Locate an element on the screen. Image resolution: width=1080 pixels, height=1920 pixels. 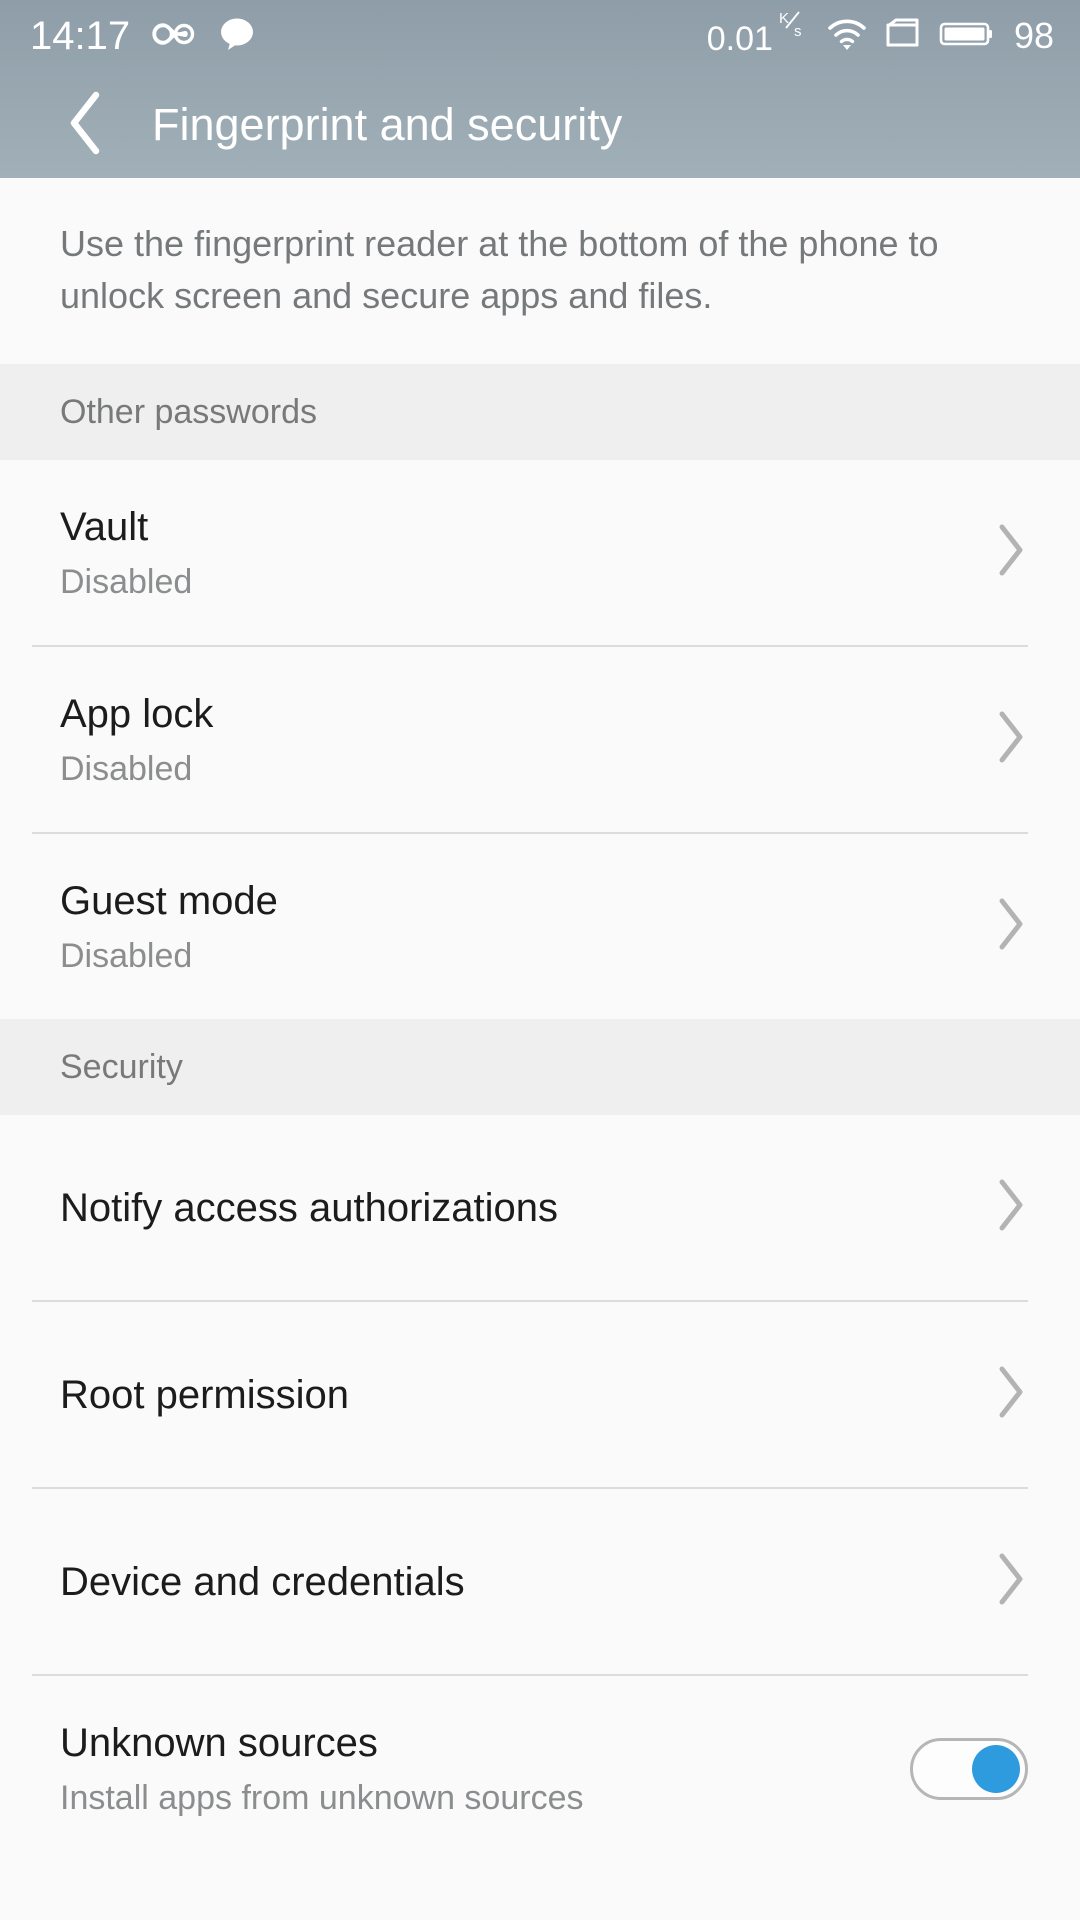
list-item-text: Guest mode Disabled is located at coordinates (517, 927).